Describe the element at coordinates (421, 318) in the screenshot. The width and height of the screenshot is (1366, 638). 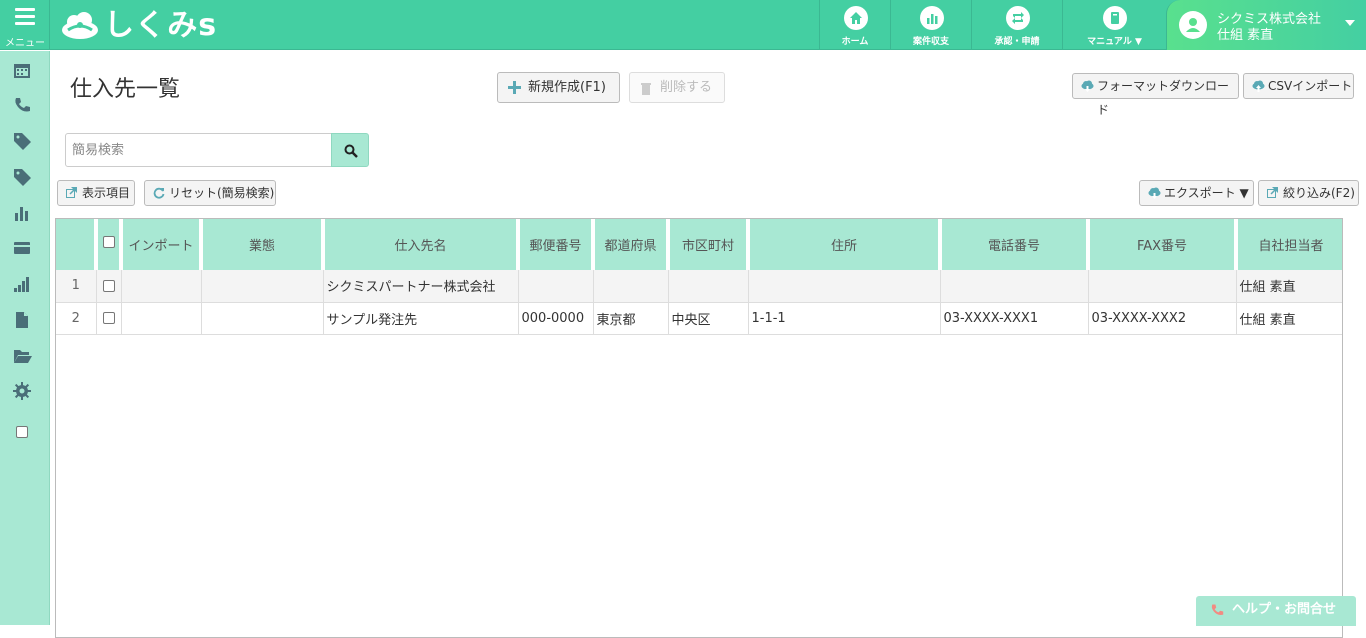
I see `cell-supplier-name: サンプル発注先` at that location.